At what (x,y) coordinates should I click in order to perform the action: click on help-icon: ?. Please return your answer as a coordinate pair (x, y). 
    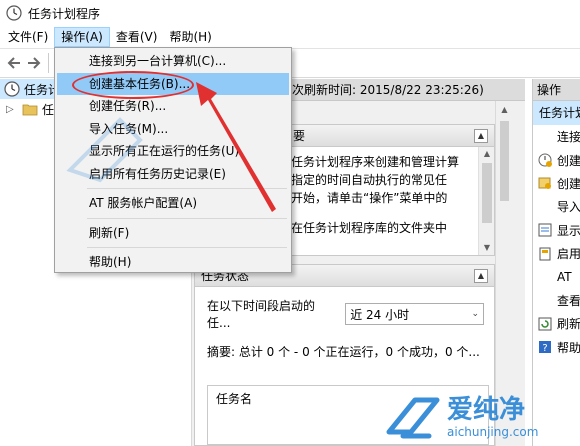
    Looking at the image, I should click on (545, 347).